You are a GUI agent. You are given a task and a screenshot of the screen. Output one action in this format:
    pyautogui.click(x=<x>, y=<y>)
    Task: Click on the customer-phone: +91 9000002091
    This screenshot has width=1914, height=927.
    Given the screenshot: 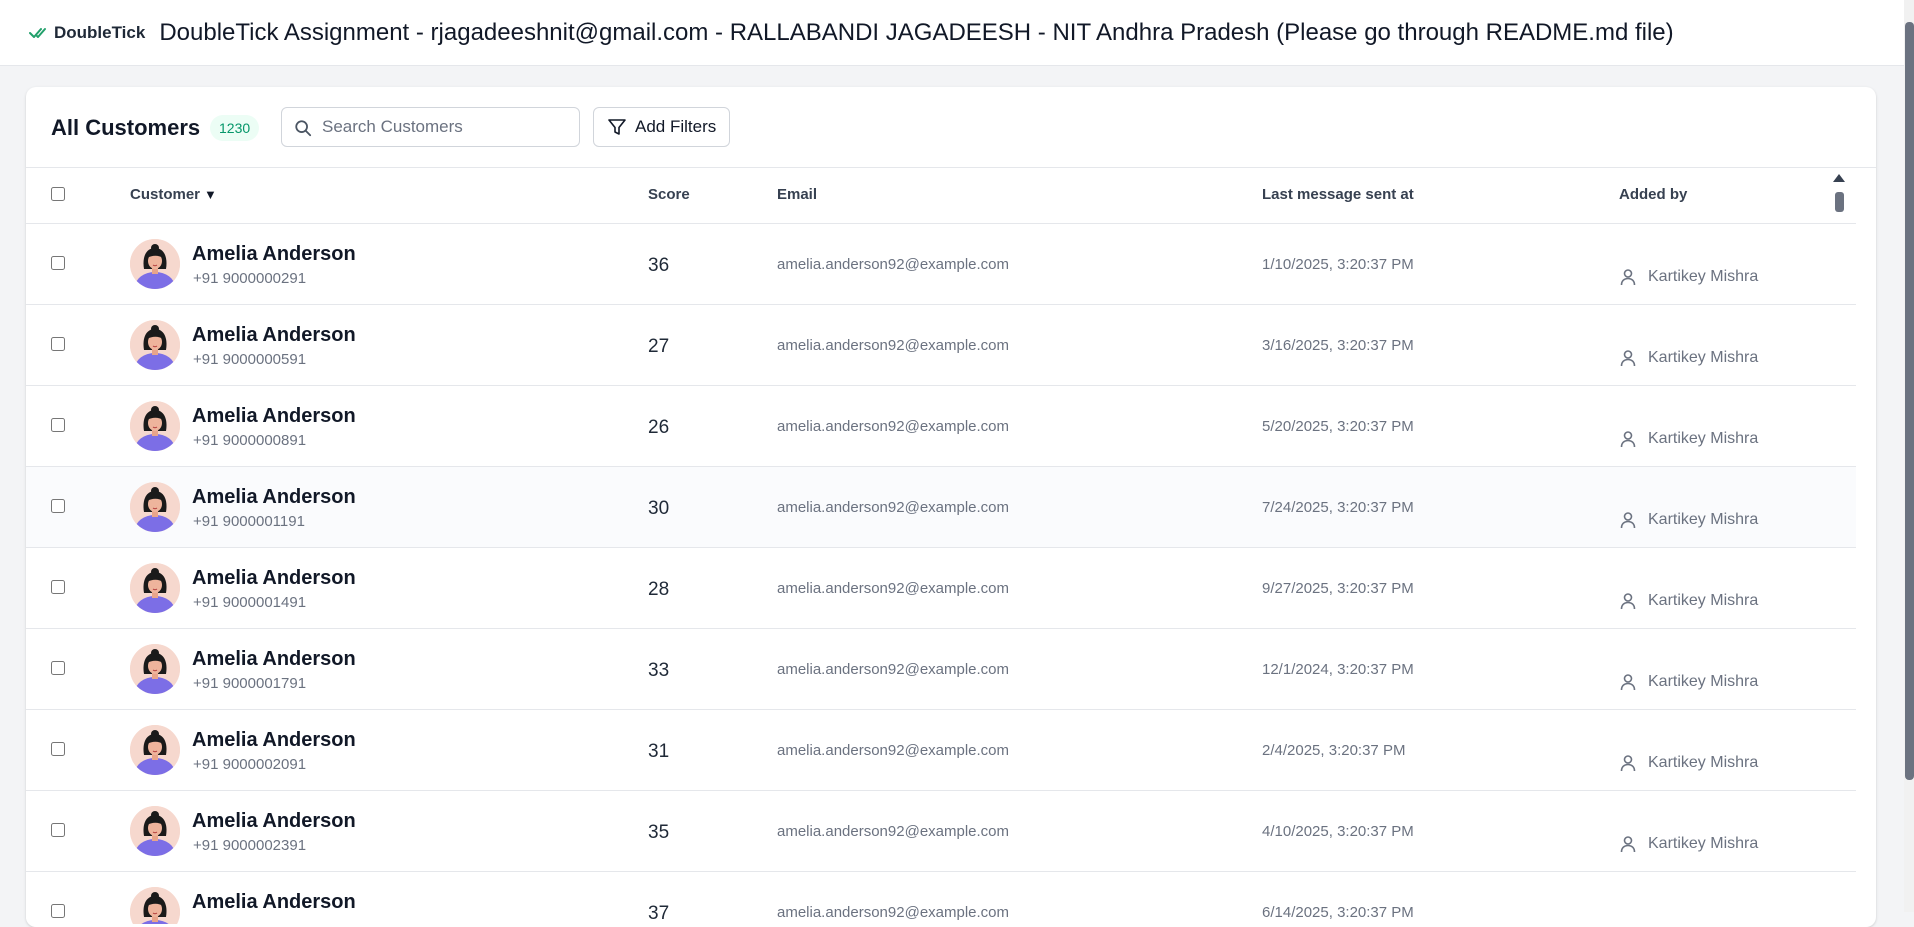 What is the action you would take?
    pyautogui.click(x=250, y=764)
    